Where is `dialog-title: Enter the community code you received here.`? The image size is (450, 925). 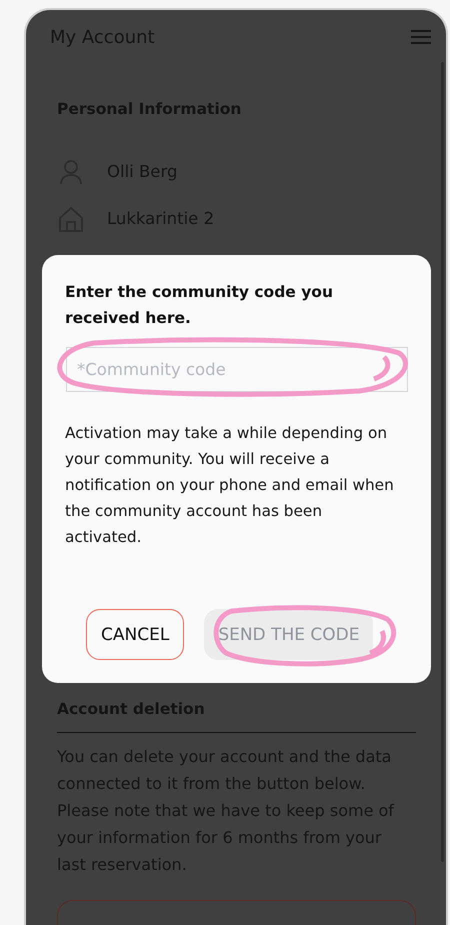
dialog-title: Enter the community code you received here. is located at coordinates (199, 305).